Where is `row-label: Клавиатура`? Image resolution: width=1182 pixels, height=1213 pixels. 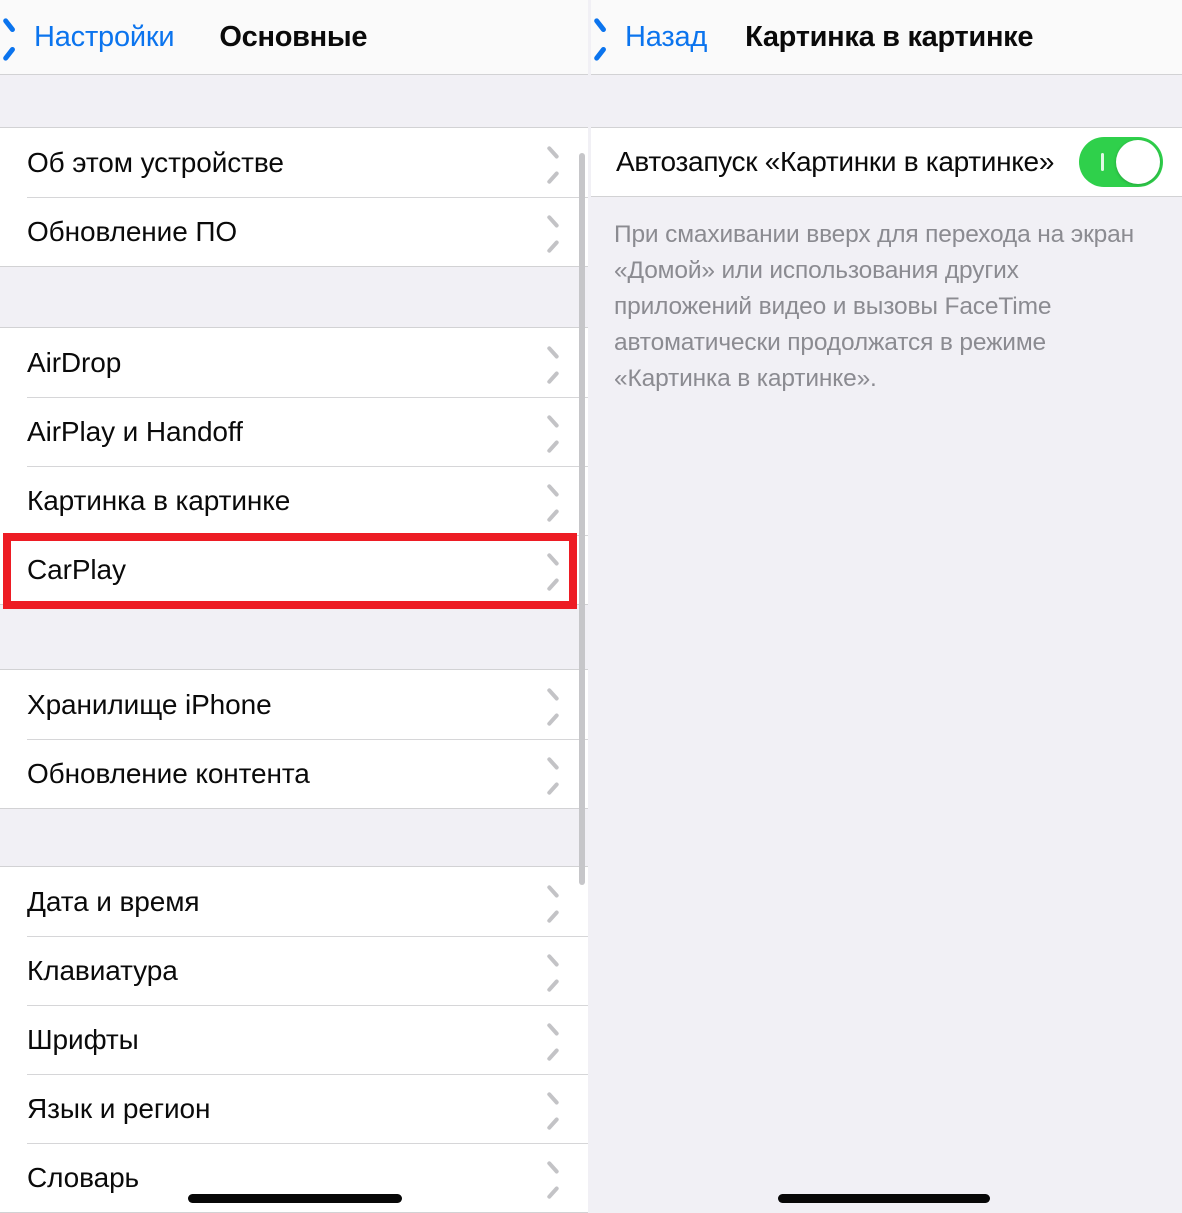
row-label: Клавиатура is located at coordinates (102, 970).